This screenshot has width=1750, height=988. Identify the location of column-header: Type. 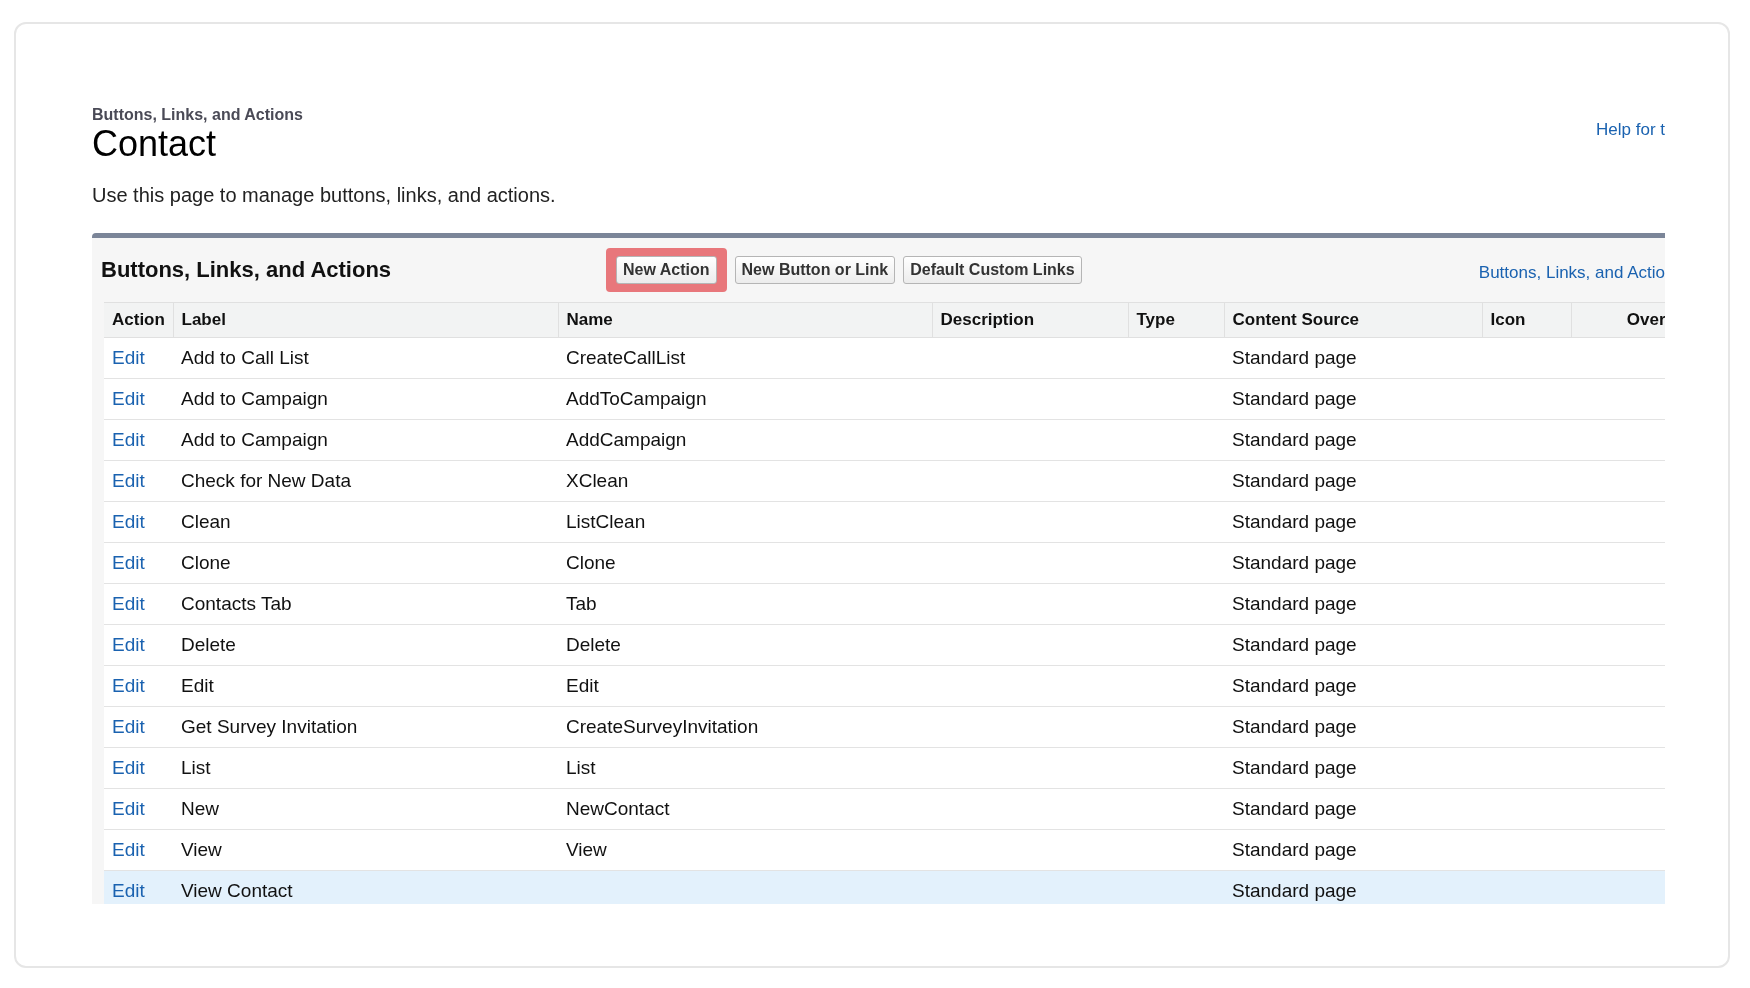
(1176, 320).